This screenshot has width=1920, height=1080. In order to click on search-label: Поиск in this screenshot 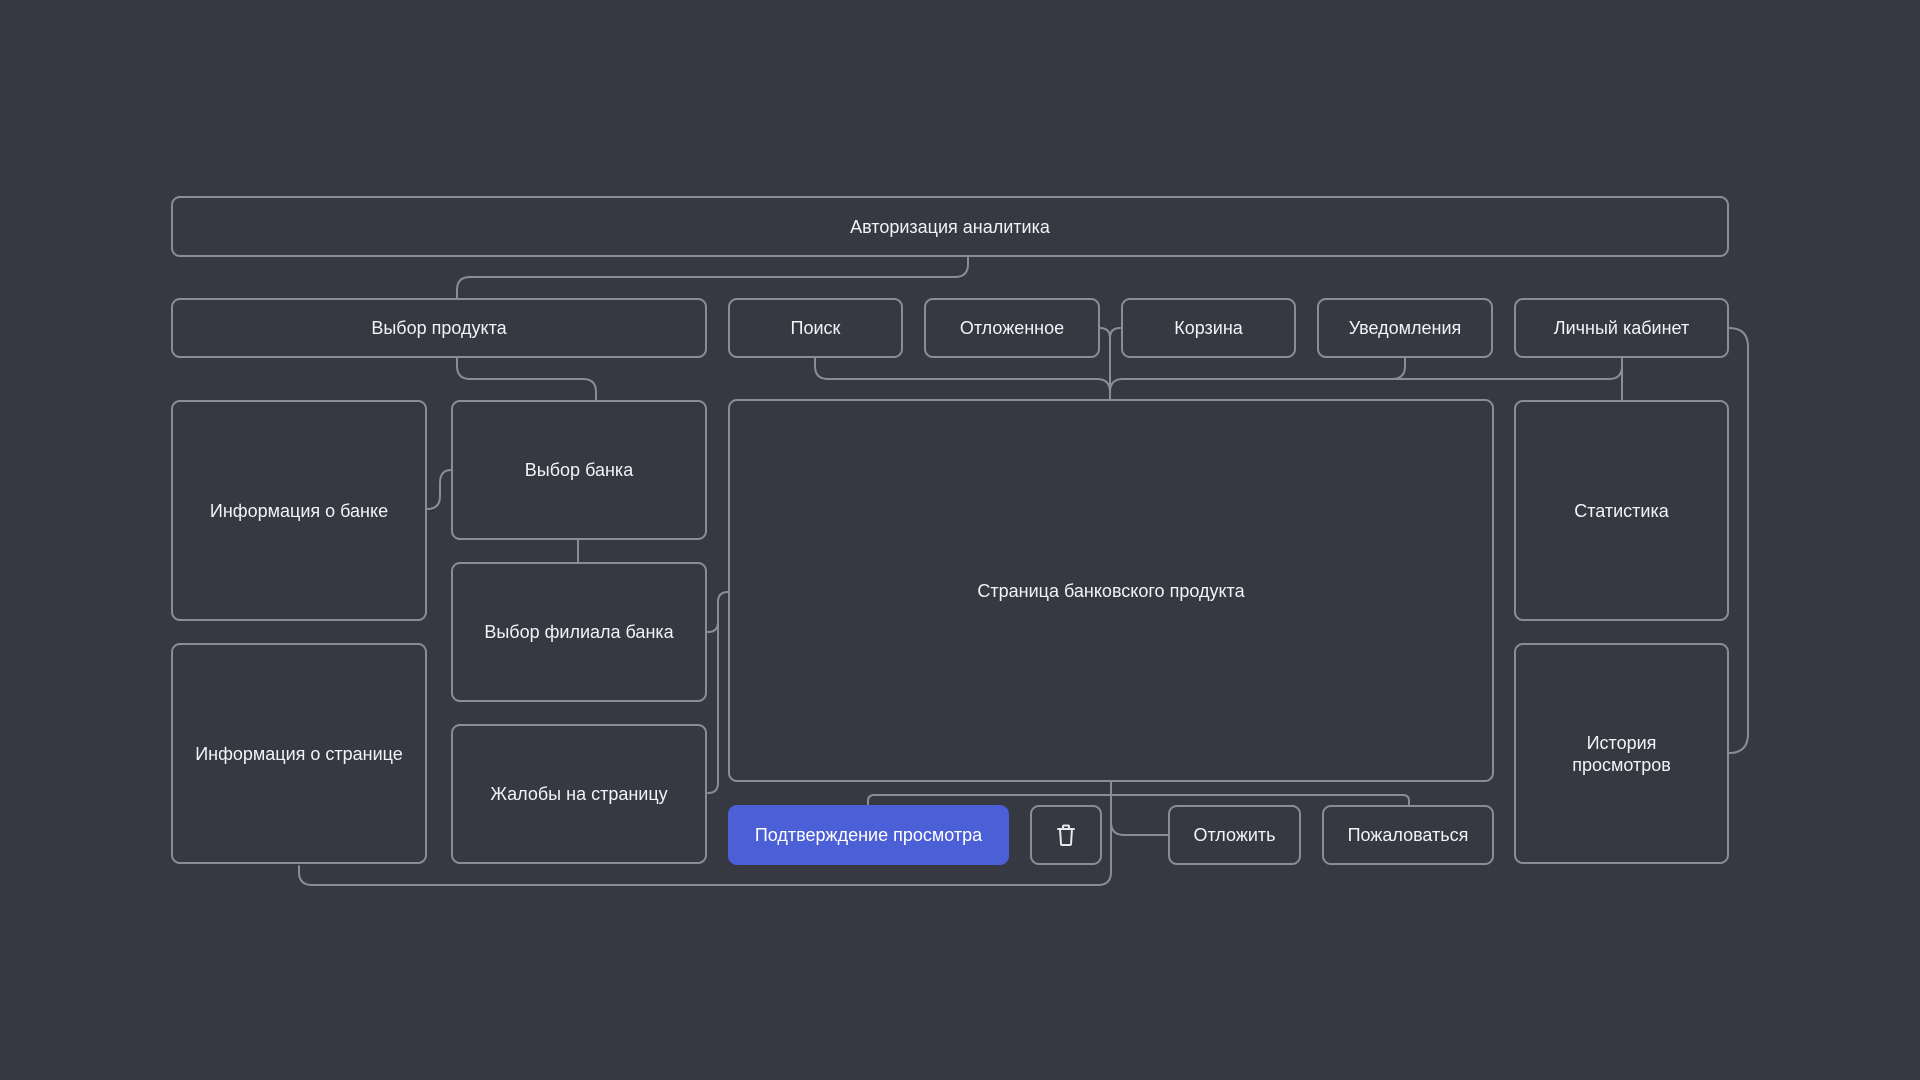, I will do `click(815, 328)`.